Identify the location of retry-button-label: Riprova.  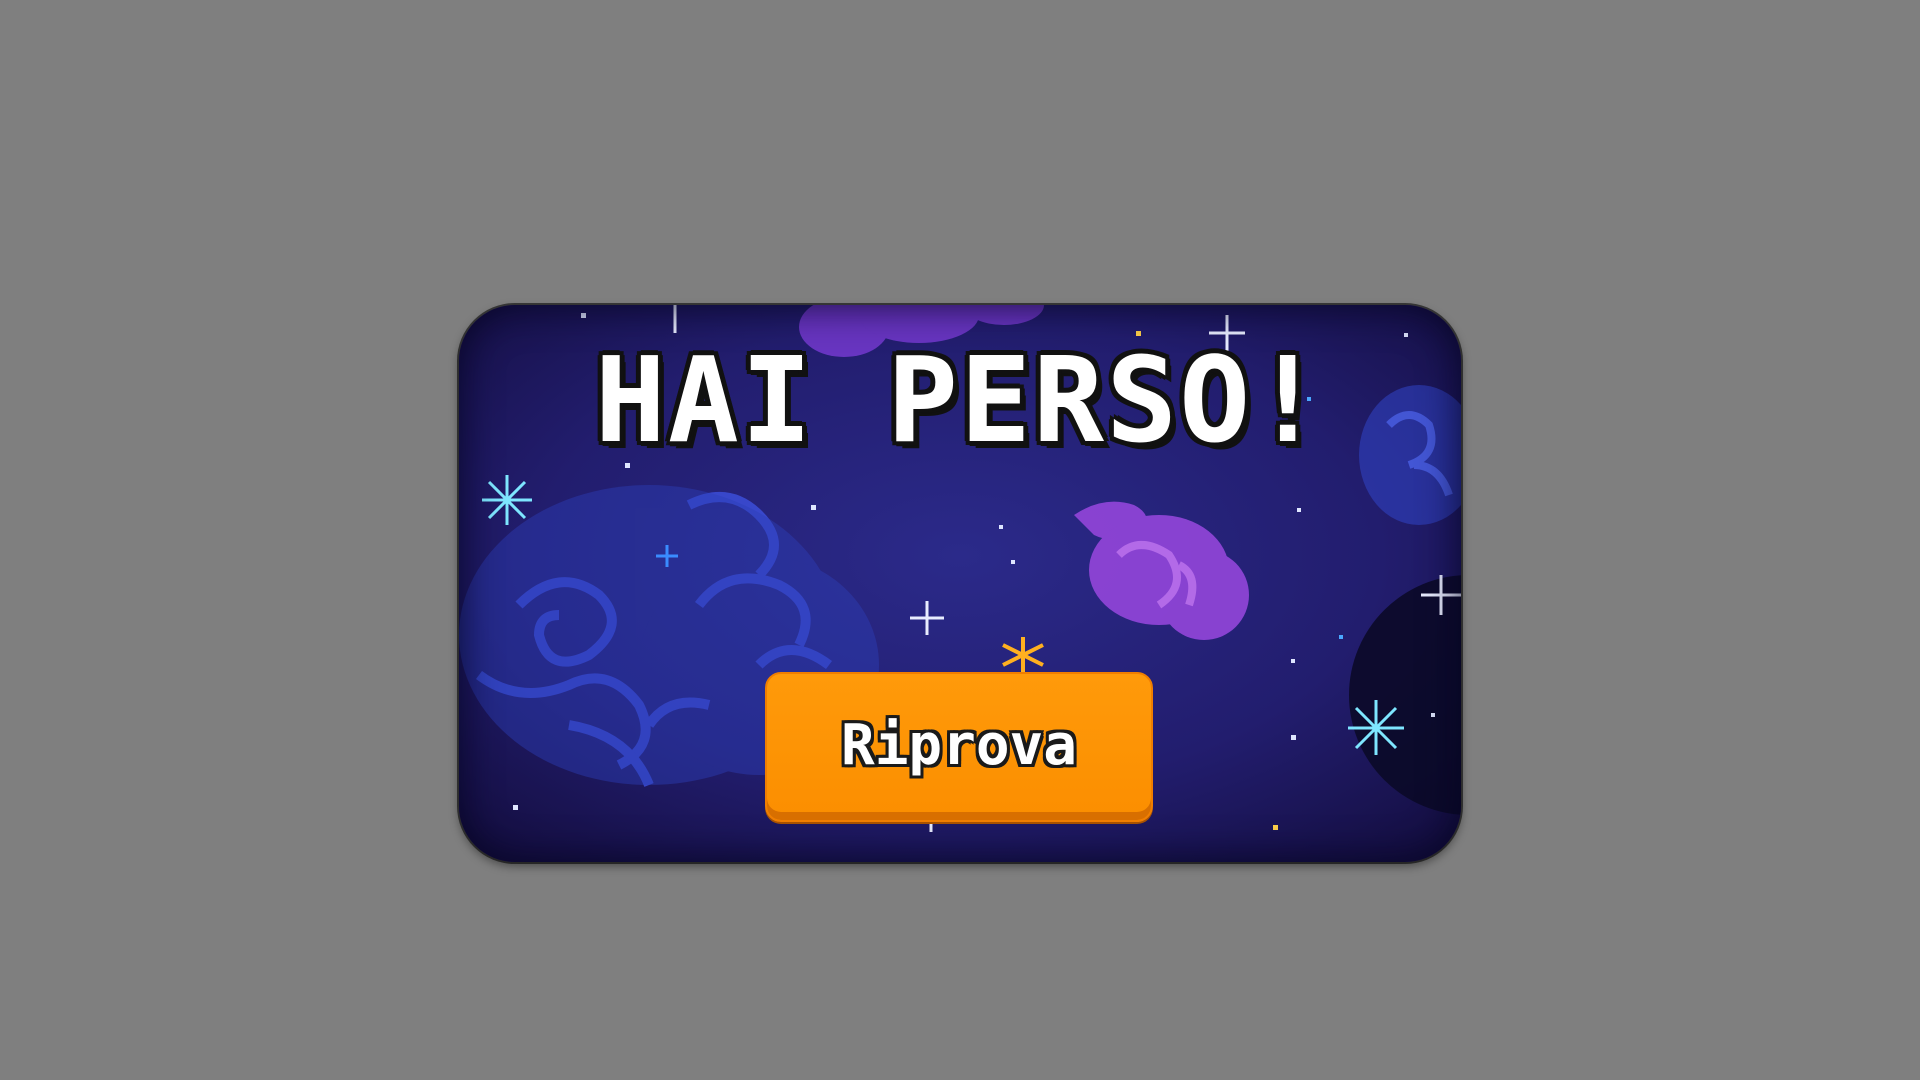
(958, 745).